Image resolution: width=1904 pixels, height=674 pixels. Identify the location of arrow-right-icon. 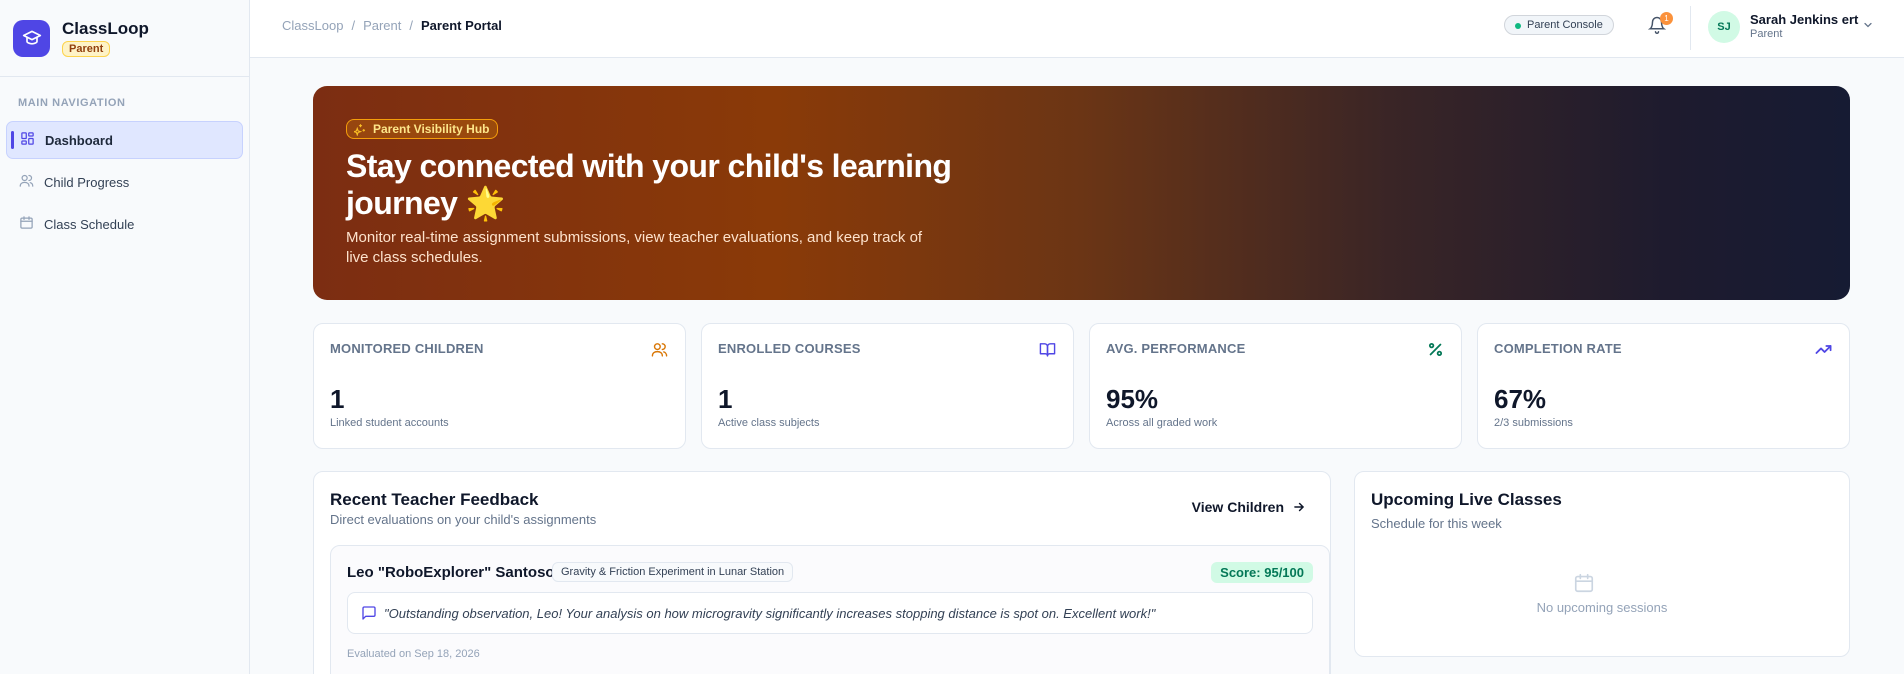
(1299, 507).